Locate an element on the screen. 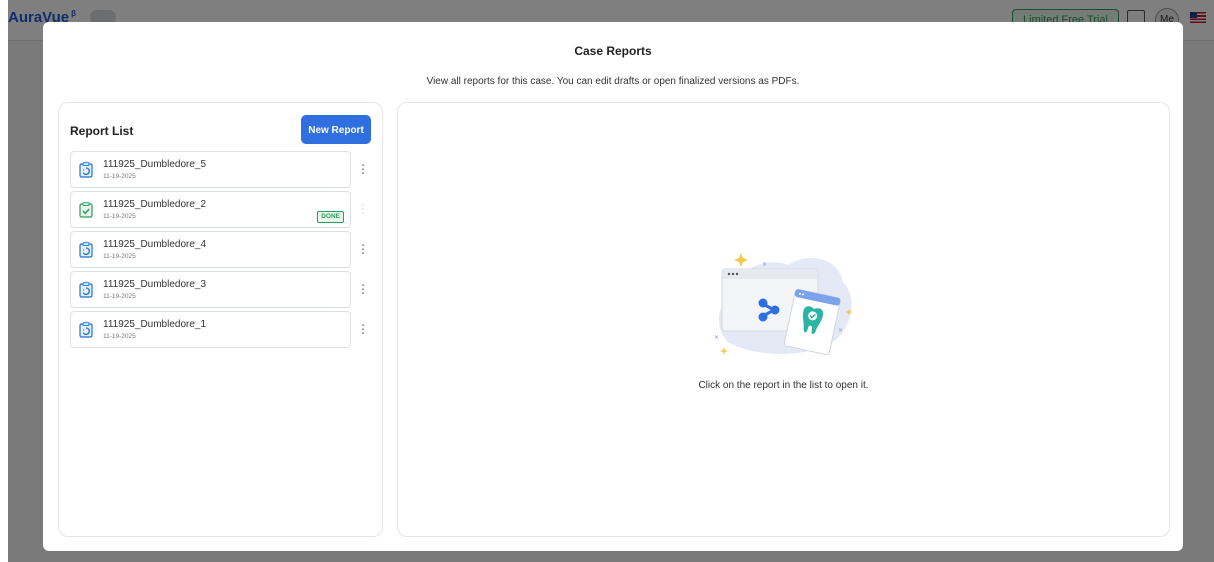 The image size is (1214, 562). report-name: 111925_Dumbledore_2 is located at coordinates (155, 204).